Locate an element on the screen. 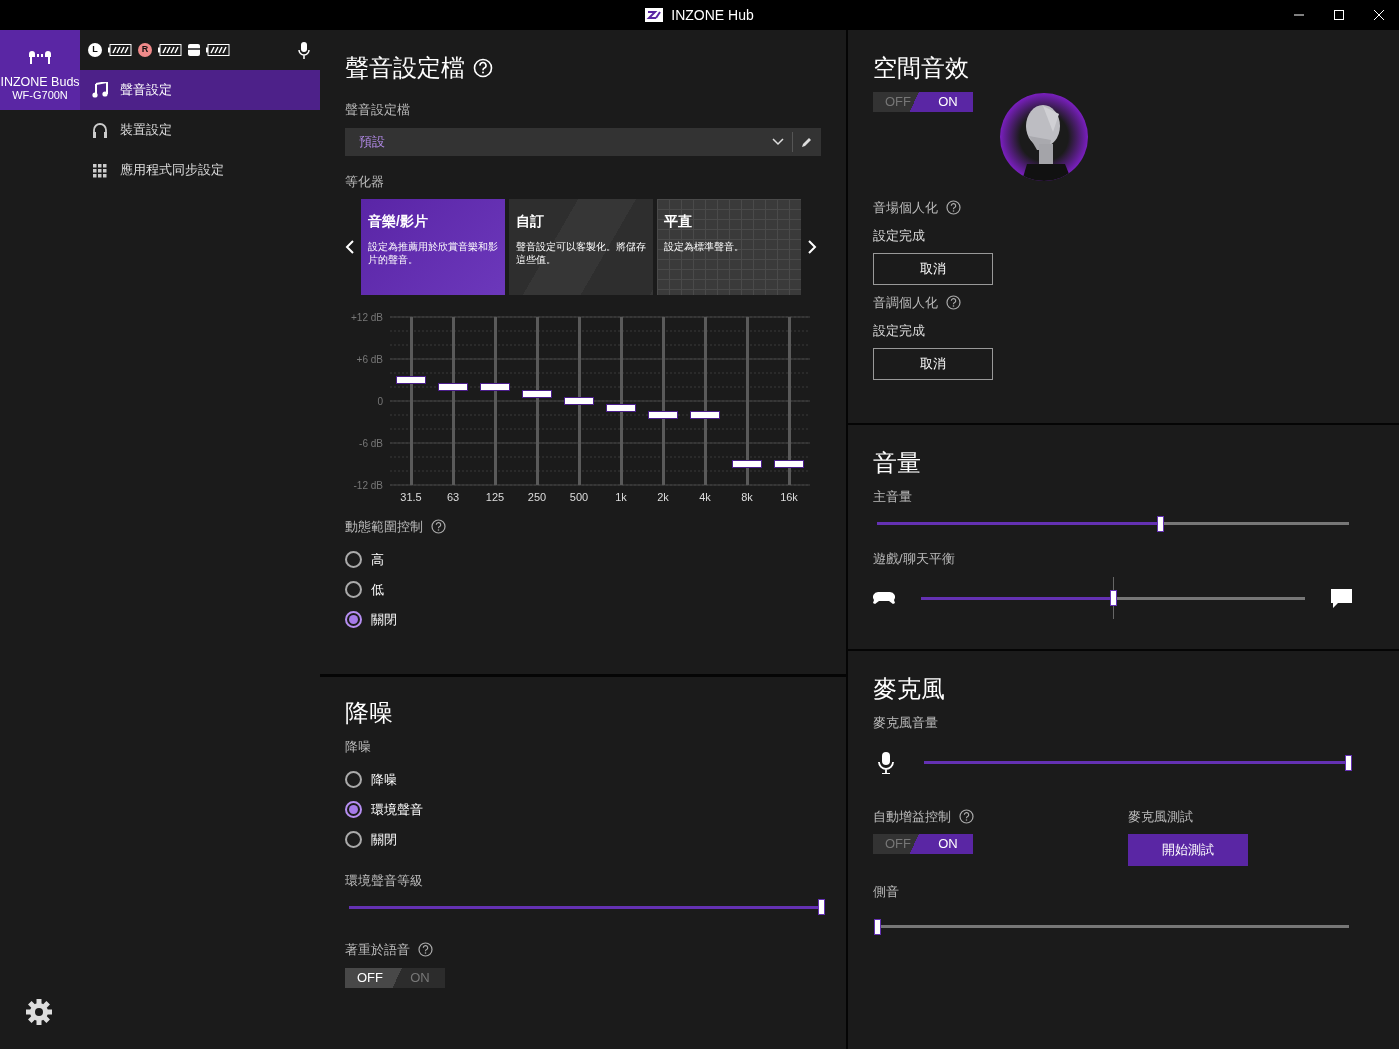  setting-label: 自動增益控制 is located at coordinates (912, 816).